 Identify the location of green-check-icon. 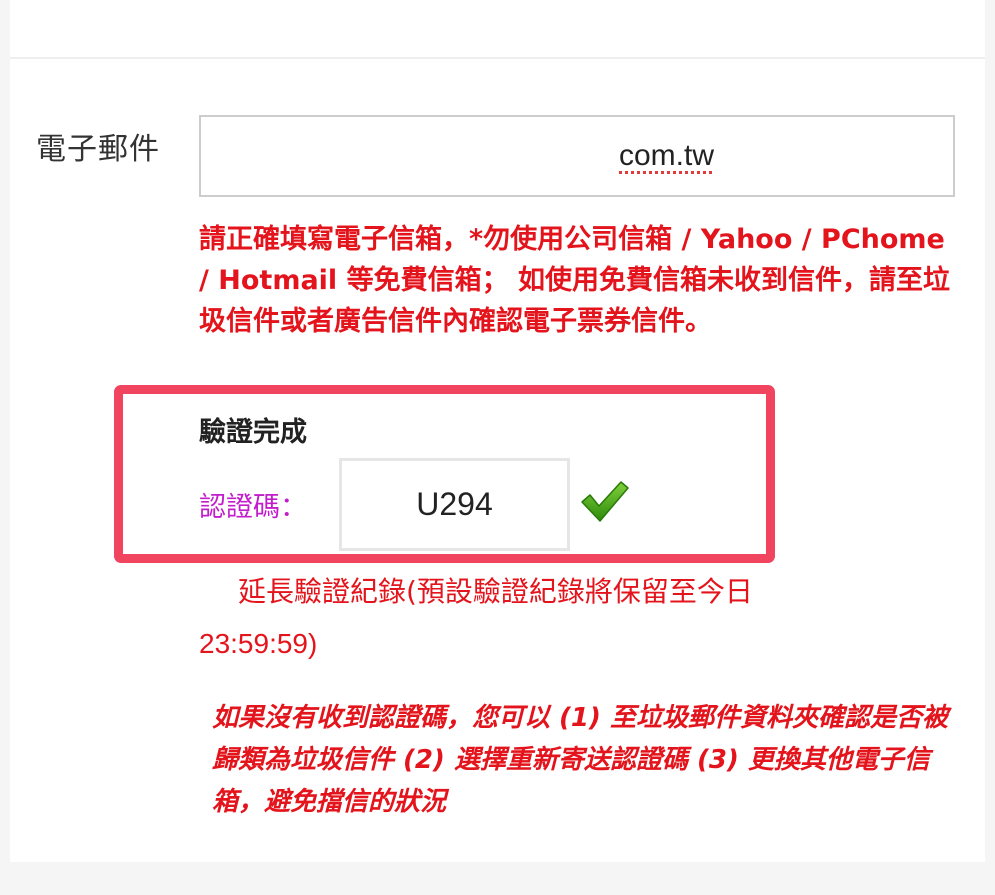
(605, 501).